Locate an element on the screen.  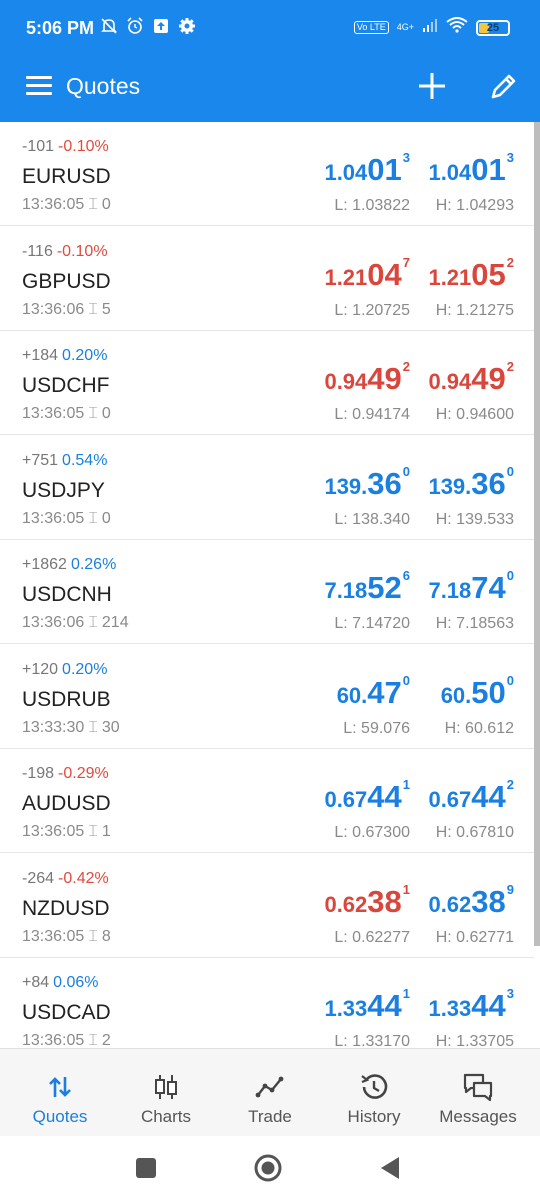
quote-time: 13:36:06 is located at coordinates (53, 622).